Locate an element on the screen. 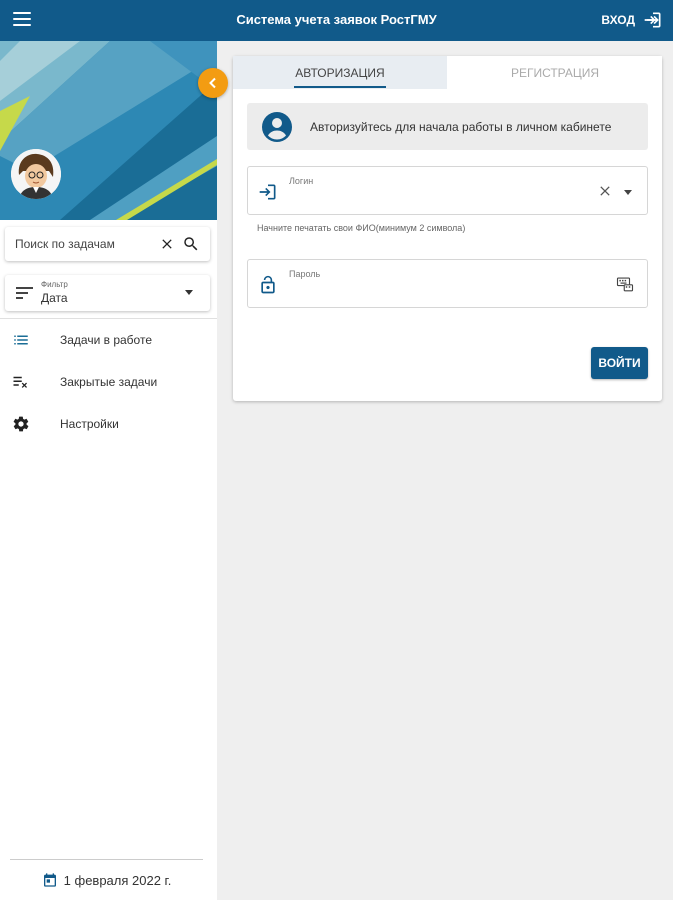 The image size is (673, 900). filter-select: Фильтр Дата is located at coordinates (107, 293).